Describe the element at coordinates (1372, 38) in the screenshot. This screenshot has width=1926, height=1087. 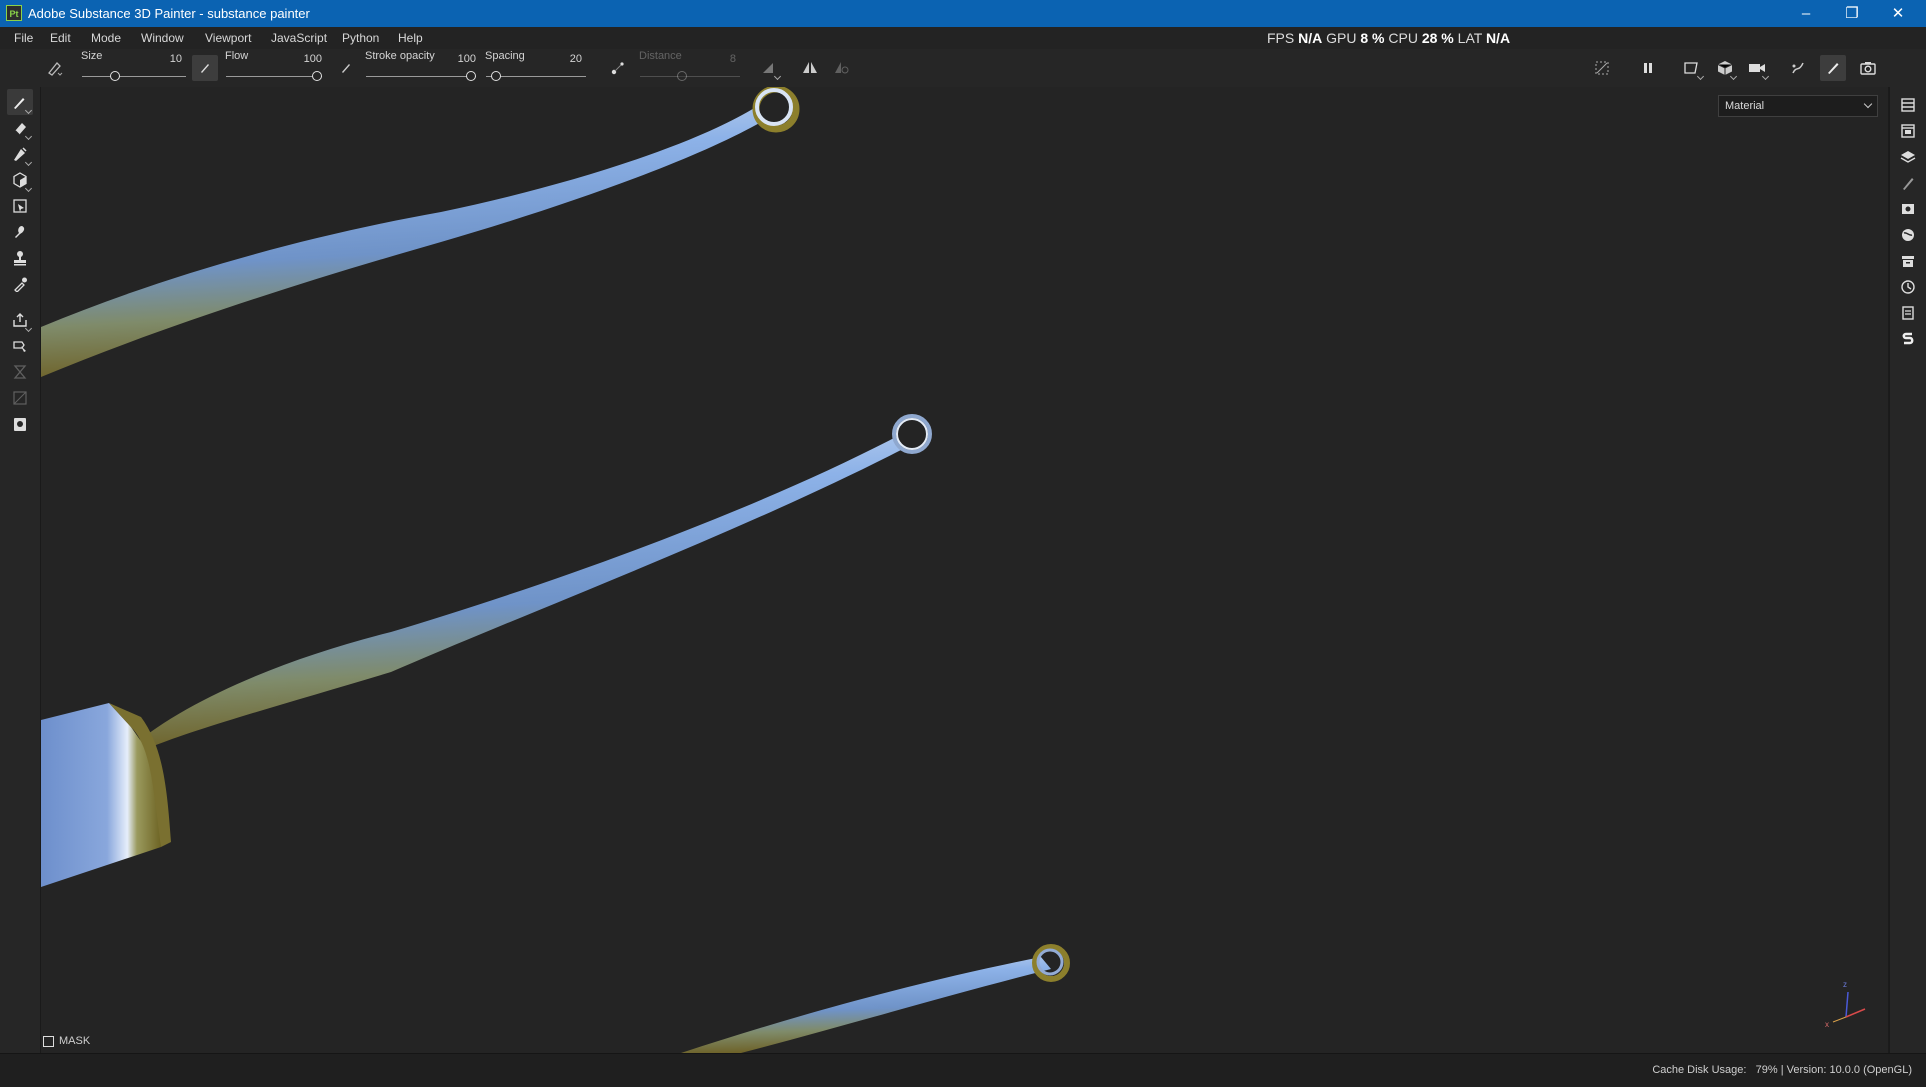
I see `gpu-value: 8 %` at that location.